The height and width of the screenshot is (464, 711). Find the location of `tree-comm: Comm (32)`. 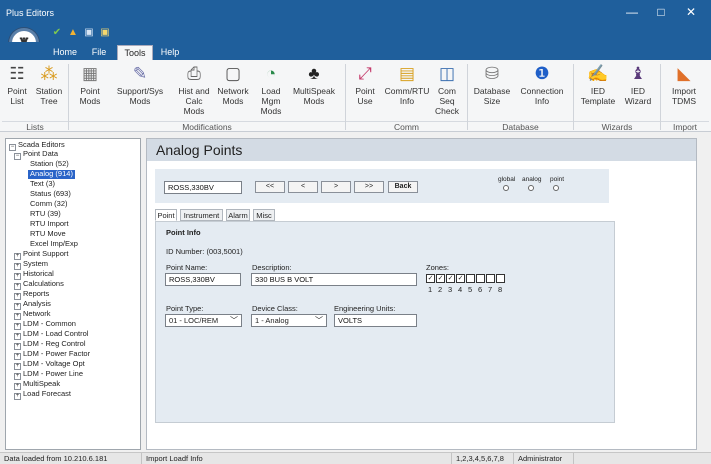

tree-comm: Comm (32) is located at coordinates (49, 204).